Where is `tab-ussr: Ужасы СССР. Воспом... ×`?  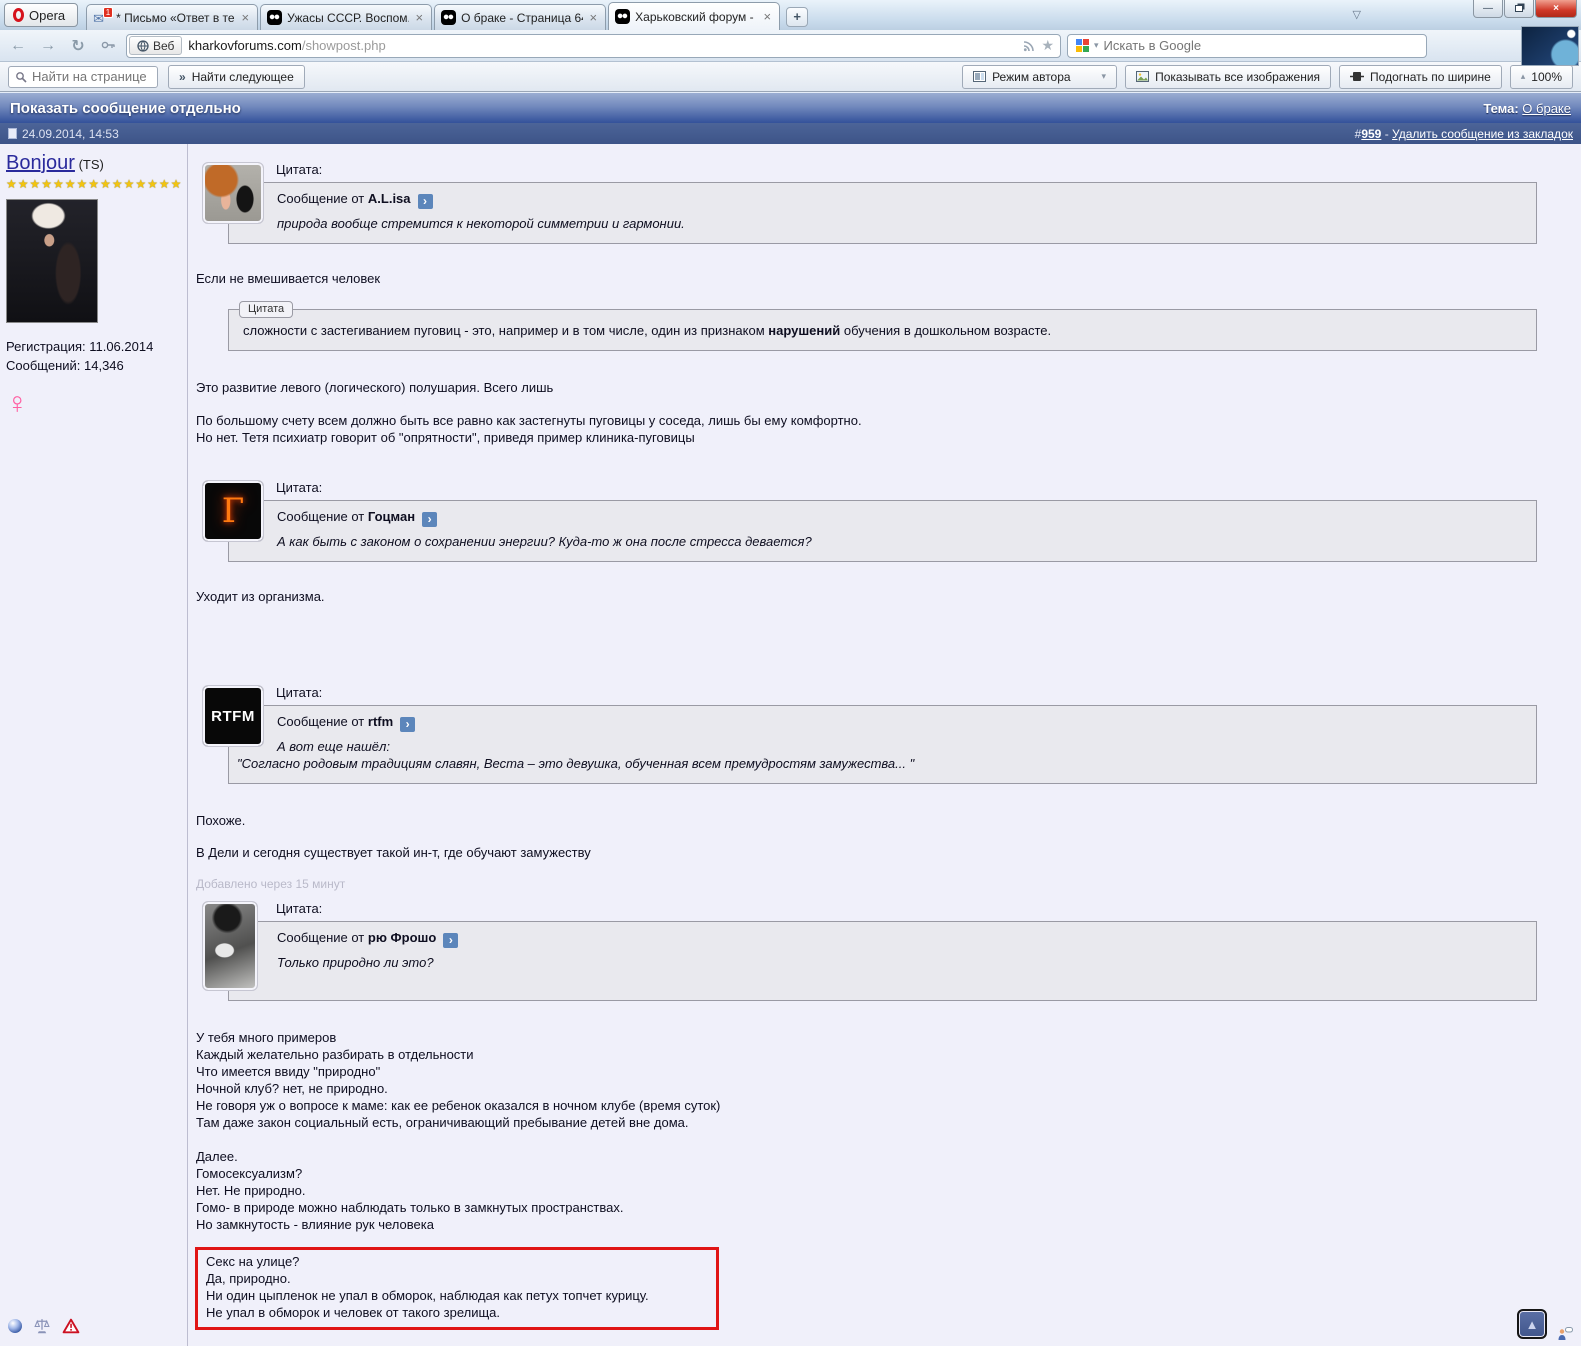
tab-ussr: Ужасы СССР. Воспом... × is located at coordinates (346, 17).